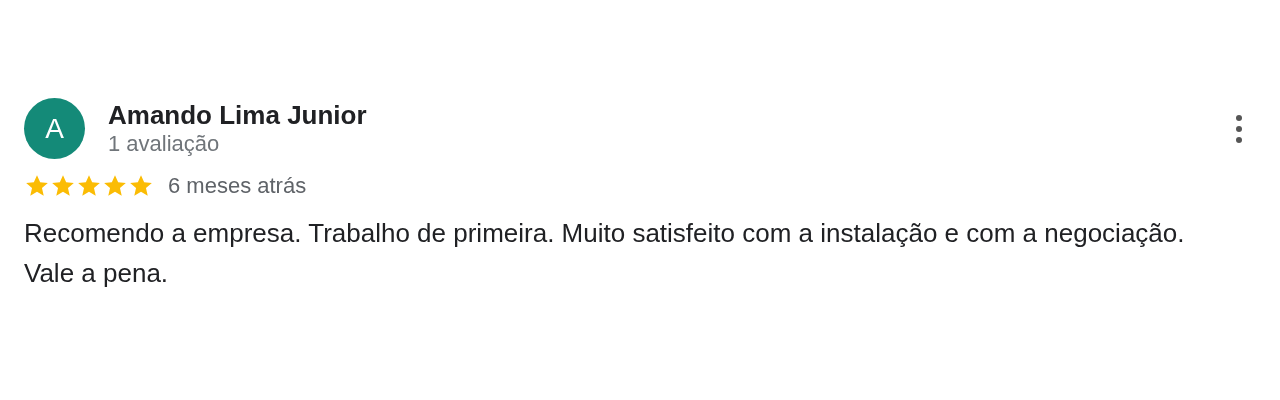 Image resolution: width=1280 pixels, height=400 pixels. Describe the element at coordinates (164, 144) in the screenshot. I see `review-count: 1 avaliação` at that location.